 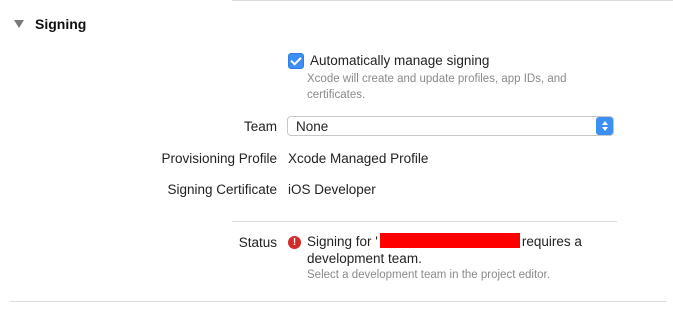 What do you see at coordinates (312, 126) in the screenshot?
I see `team-value: None` at bounding box center [312, 126].